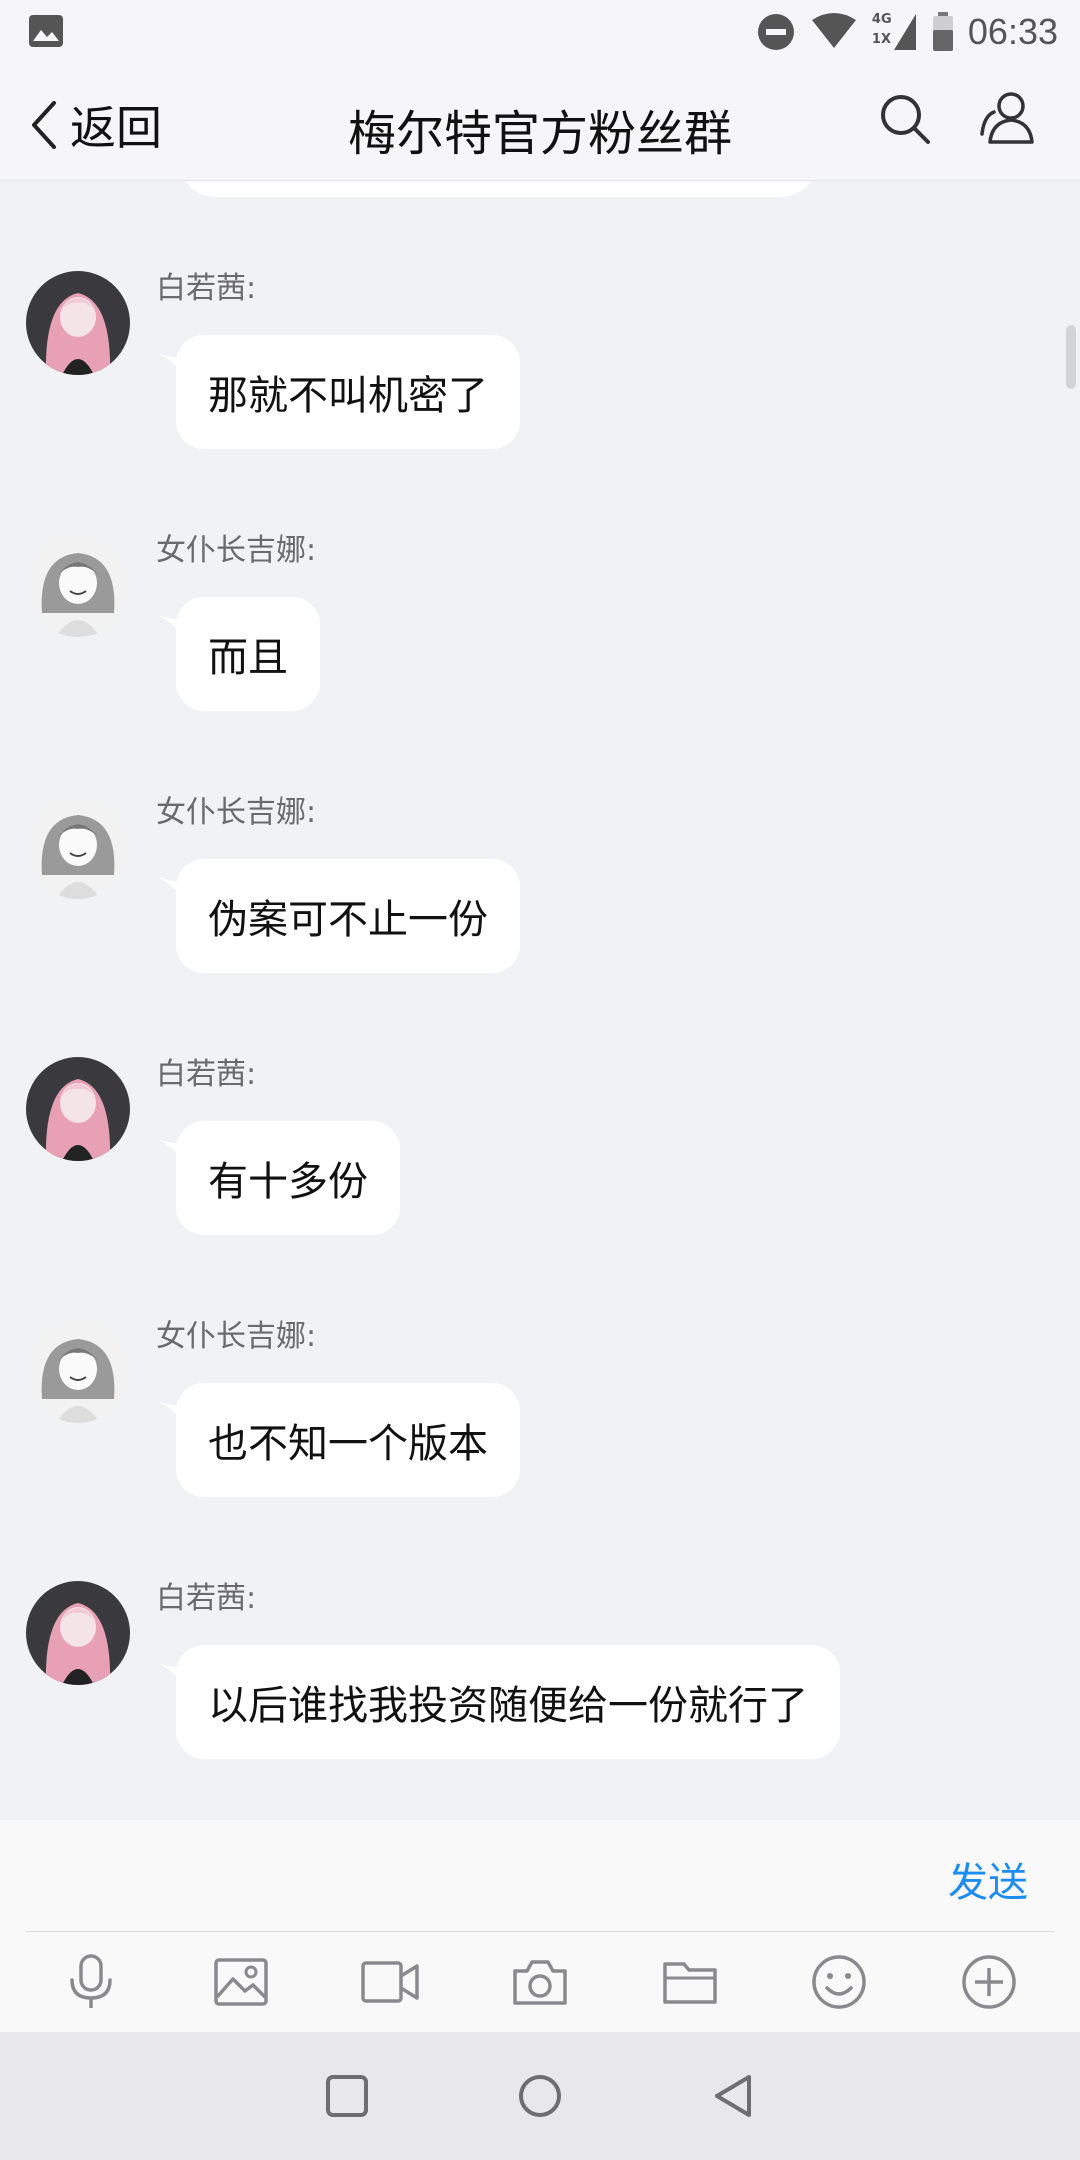 The height and width of the screenshot is (2160, 1080). I want to click on system-nav-bar, so click(540, 2096).